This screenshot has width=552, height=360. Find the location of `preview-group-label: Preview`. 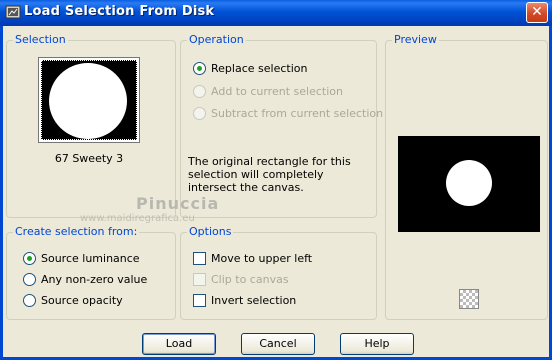

preview-group-label: Preview is located at coordinates (415, 39).